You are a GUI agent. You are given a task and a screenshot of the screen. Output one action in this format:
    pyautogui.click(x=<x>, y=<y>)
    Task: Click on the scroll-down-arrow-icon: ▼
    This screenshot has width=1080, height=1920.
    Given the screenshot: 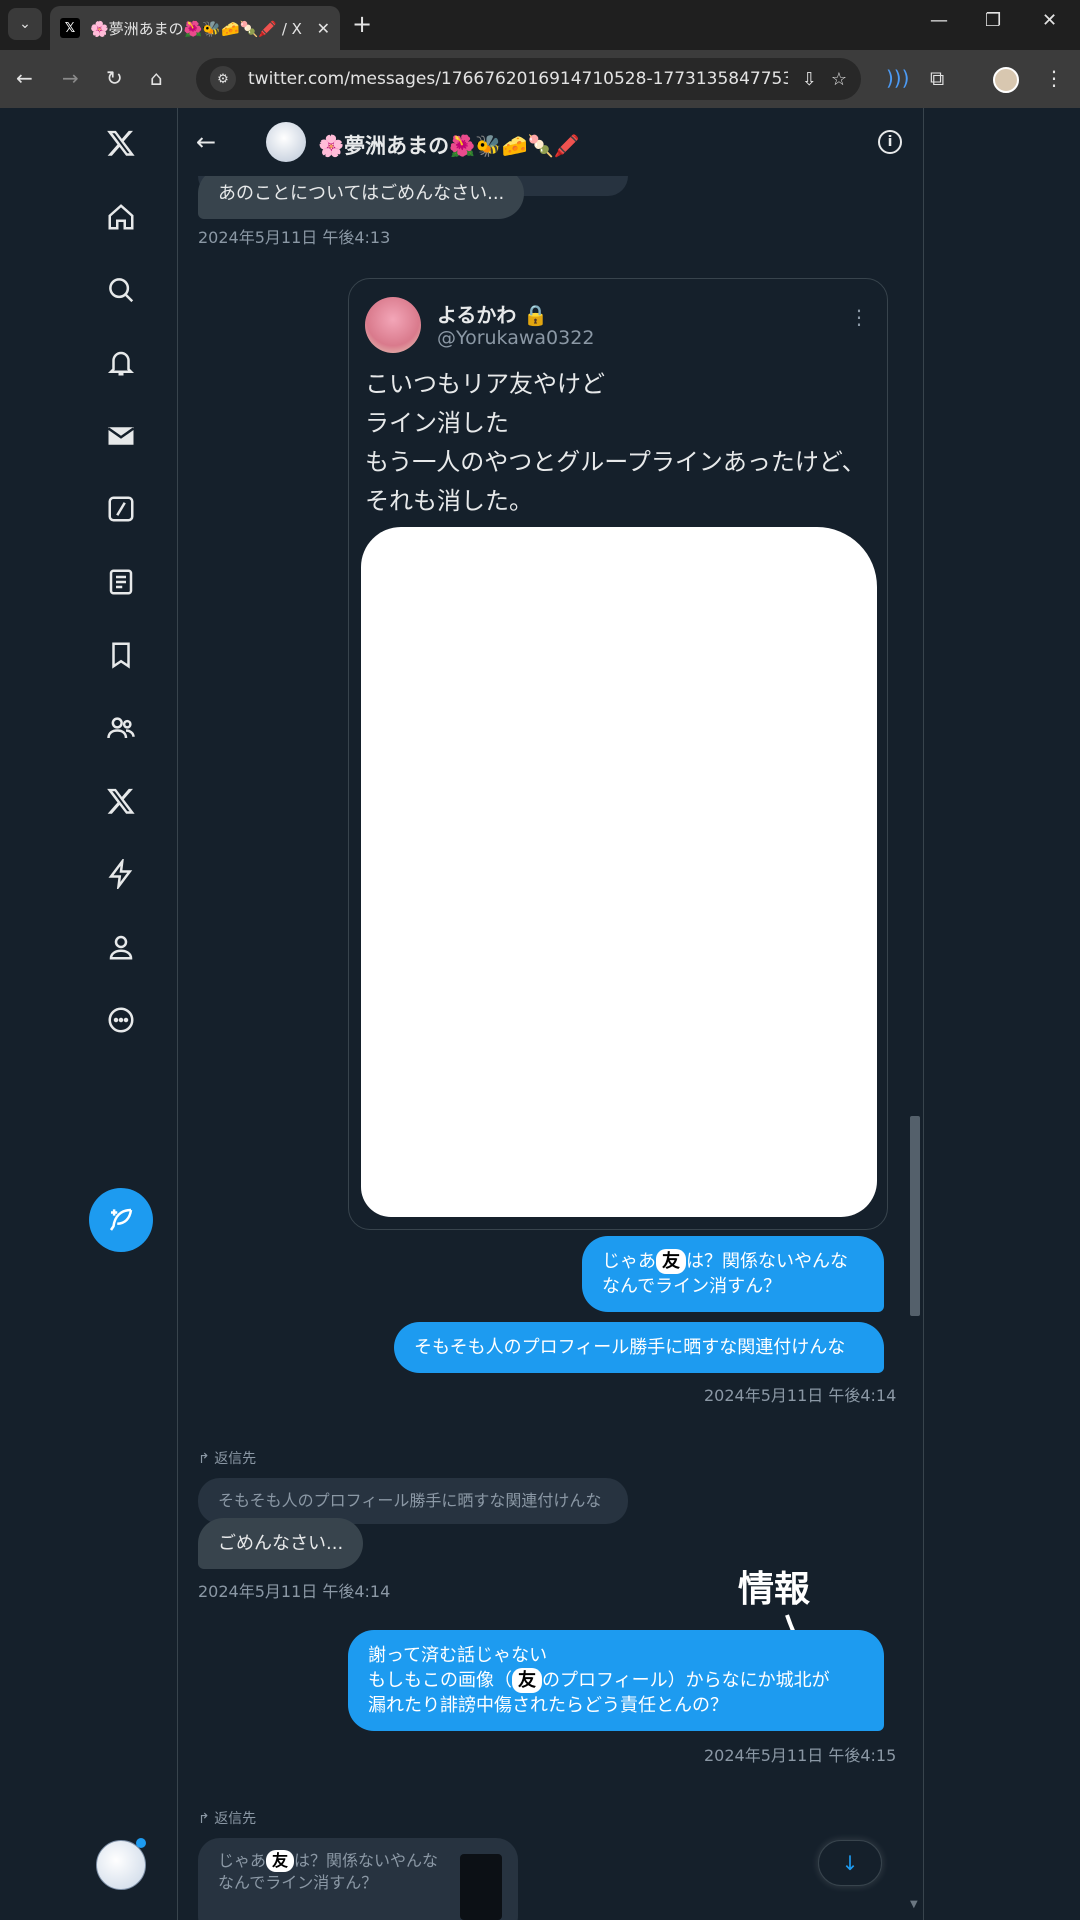 What is the action you would take?
    pyautogui.click(x=914, y=1904)
    